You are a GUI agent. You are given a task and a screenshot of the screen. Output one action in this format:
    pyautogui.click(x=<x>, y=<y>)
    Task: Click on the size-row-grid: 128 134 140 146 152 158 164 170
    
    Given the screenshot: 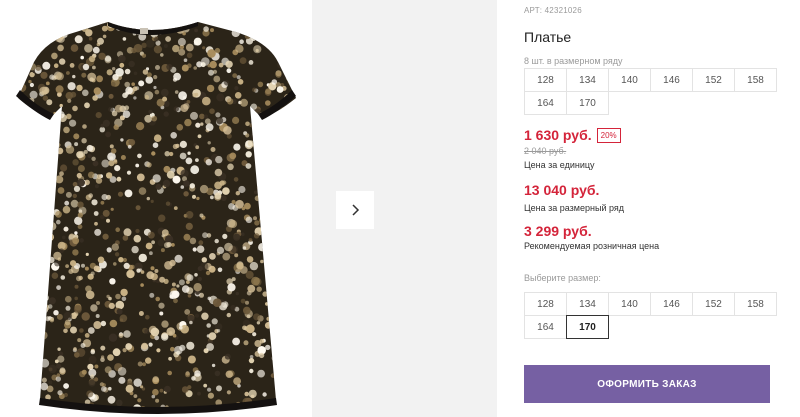 What is the action you would take?
    pyautogui.click(x=650, y=91)
    